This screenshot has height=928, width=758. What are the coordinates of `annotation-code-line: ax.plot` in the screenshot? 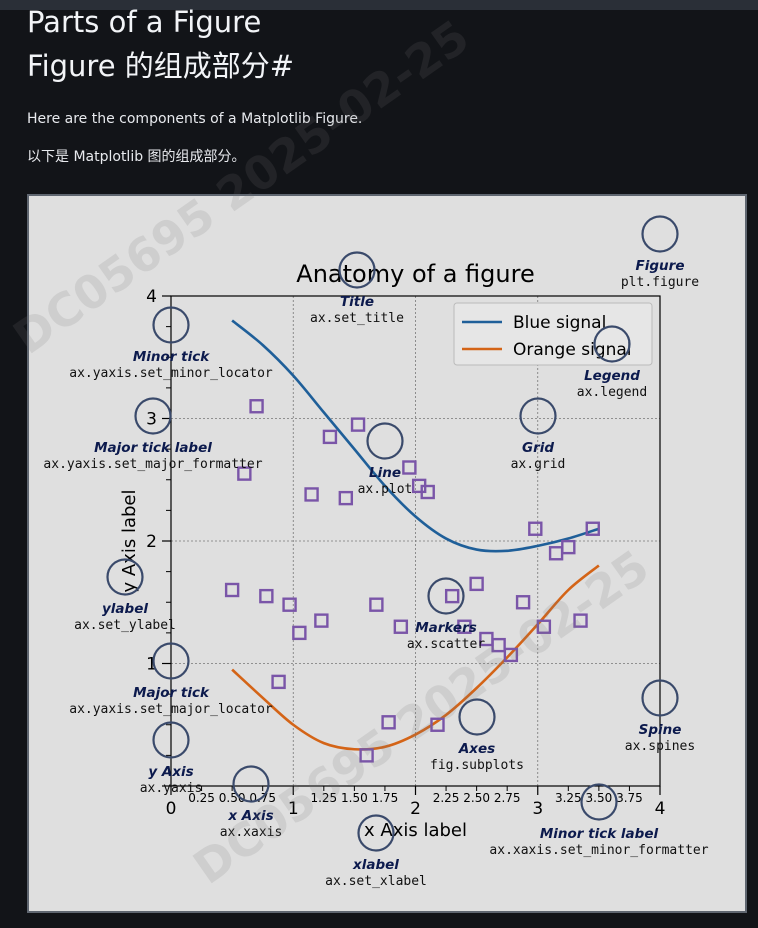 It's located at (385, 489).